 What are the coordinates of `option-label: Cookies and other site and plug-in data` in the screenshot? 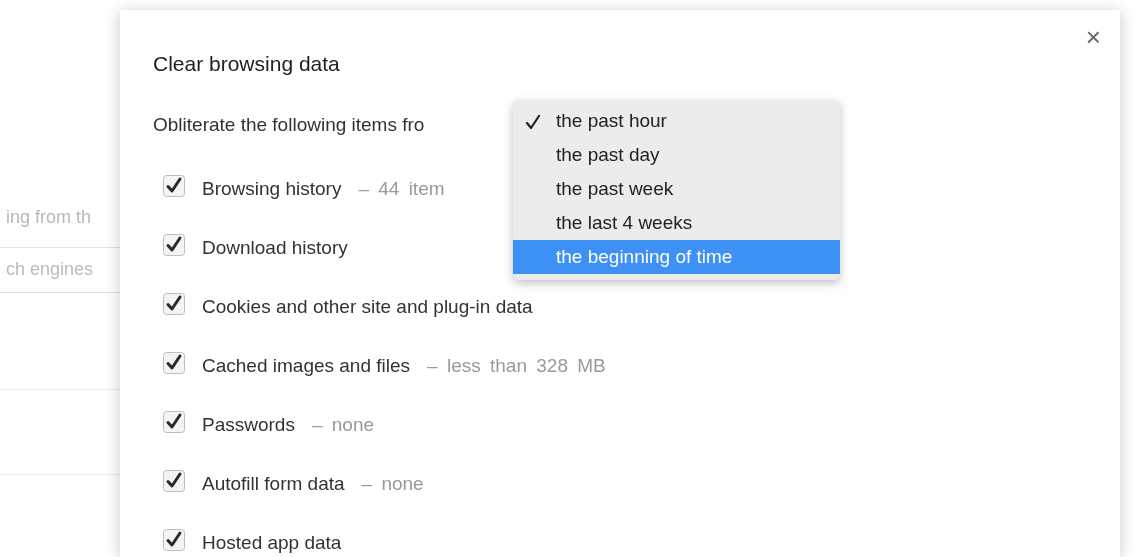 It's located at (367, 307).